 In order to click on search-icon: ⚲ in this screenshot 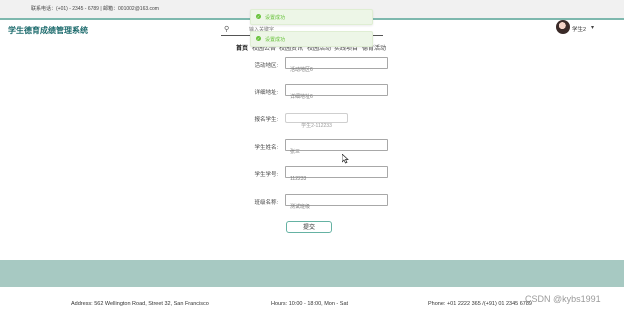, I will do `click(226, 29)`.